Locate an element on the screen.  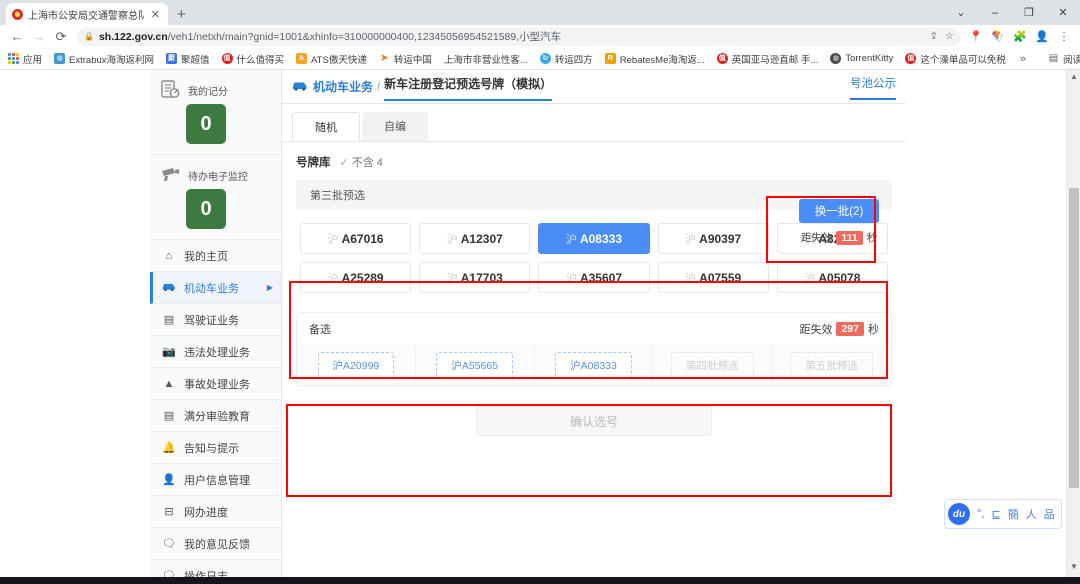
baidu-ime-toolbar: du °, ⊑ 簡 人 品 is located at coordinates (1003, 514).